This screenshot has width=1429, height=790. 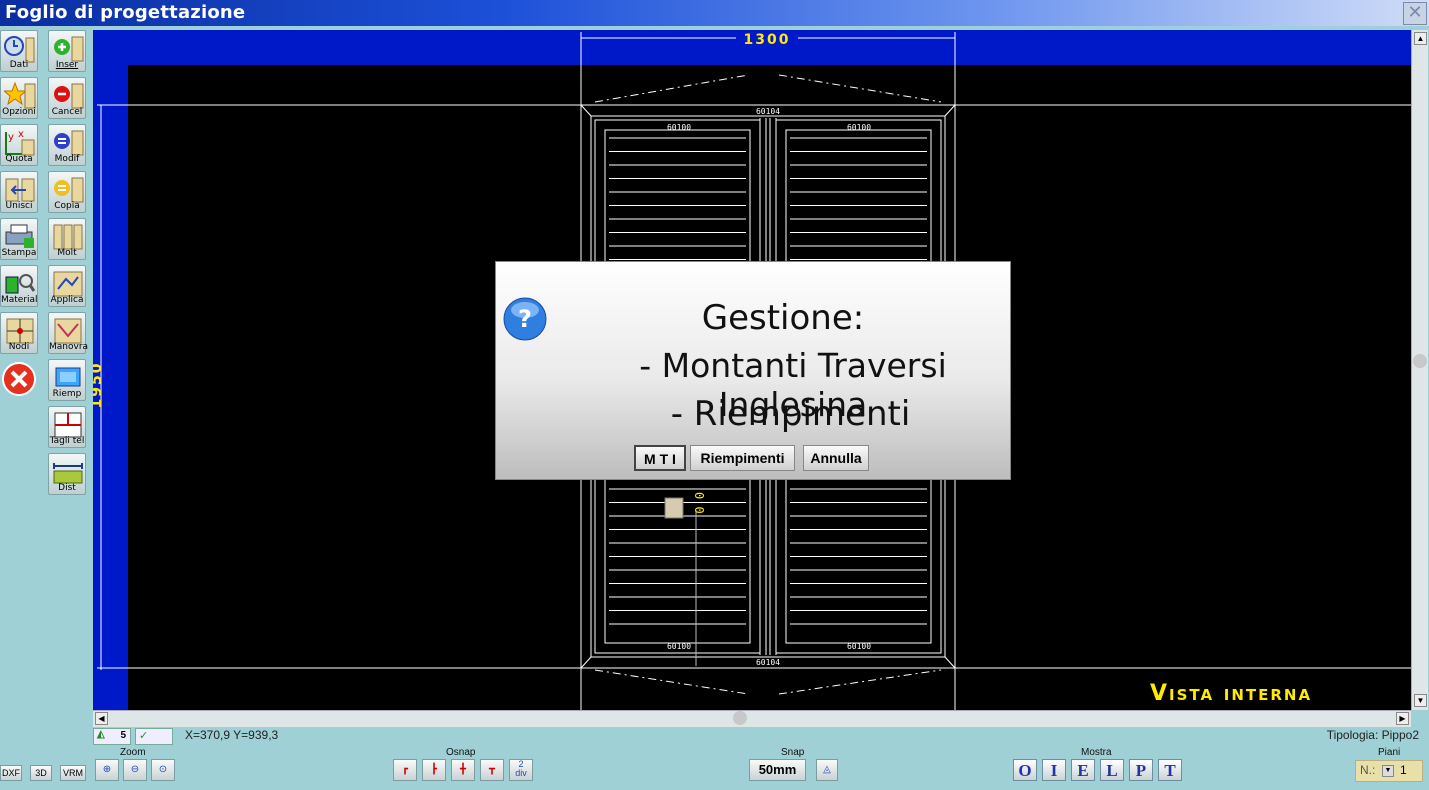 What do you see at coordinates (123, 735) in the screenshot?
I see `layer-number: 5` at bounding box center [123, 735].